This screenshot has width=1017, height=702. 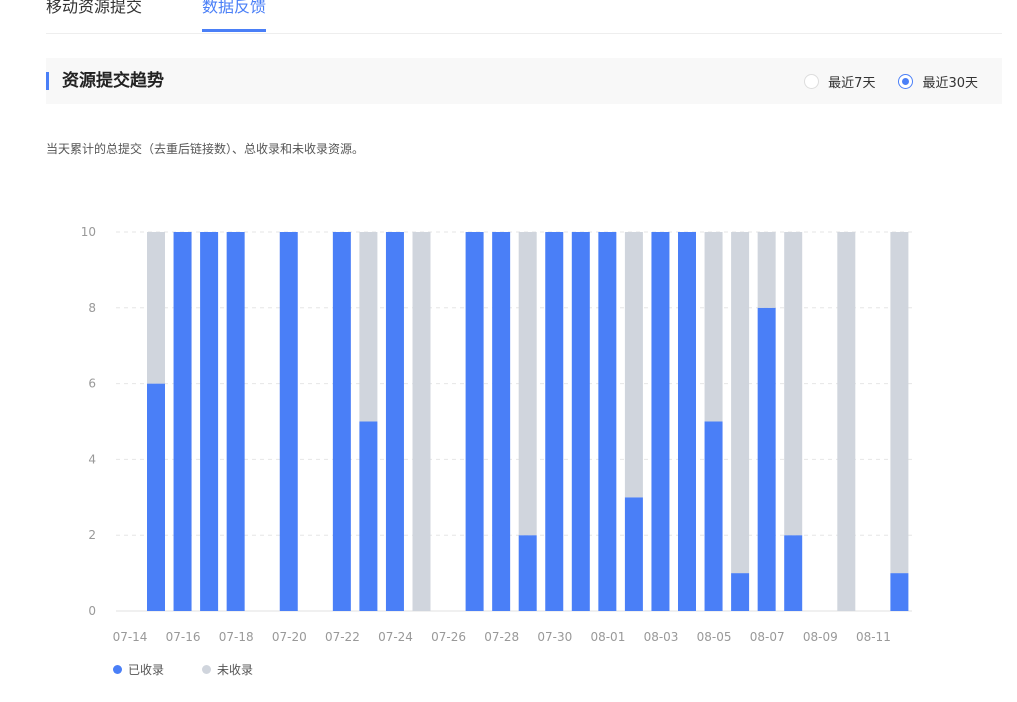 I want to click on x-tick-label: 07-18, so click(x=236, y=637).